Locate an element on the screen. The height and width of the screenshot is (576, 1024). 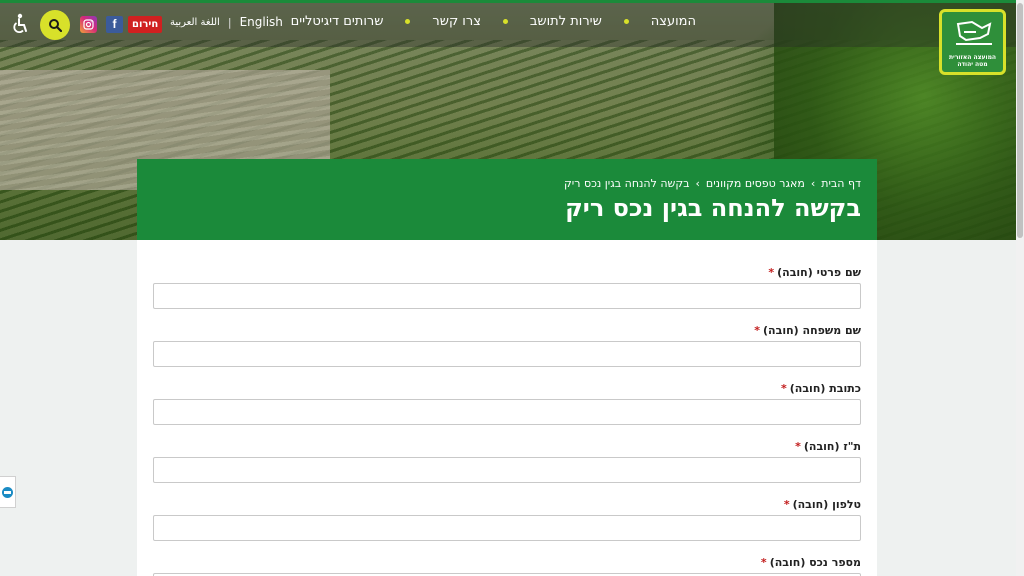
breadcrumb-current: בקשה להנחה בגין נכס ריק is located at coordinates (626, 183).